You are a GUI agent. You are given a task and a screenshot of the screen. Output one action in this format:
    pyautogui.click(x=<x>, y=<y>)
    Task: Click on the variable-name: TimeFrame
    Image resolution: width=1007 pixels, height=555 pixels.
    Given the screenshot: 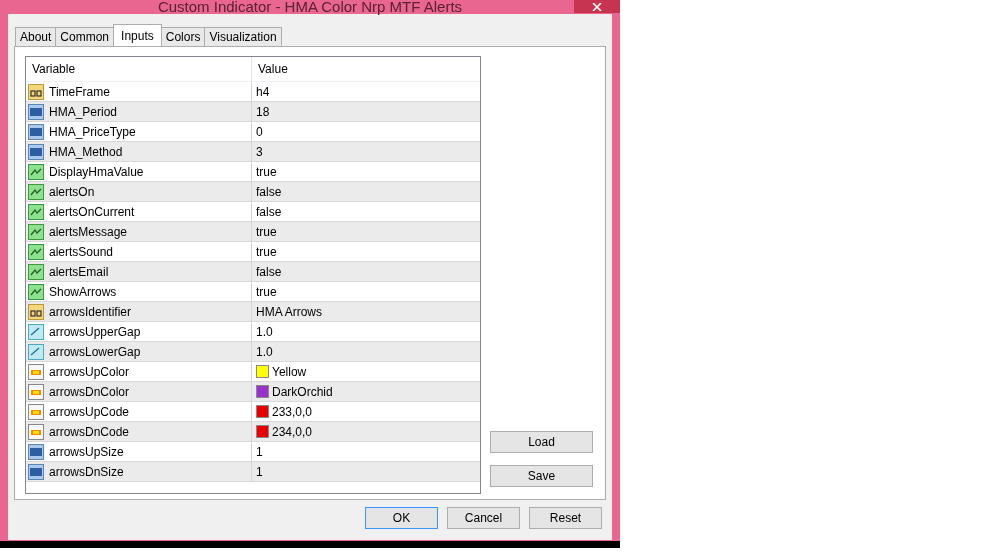 What is the action you would take?
    pyautogui.click(x=79, y=91)
    